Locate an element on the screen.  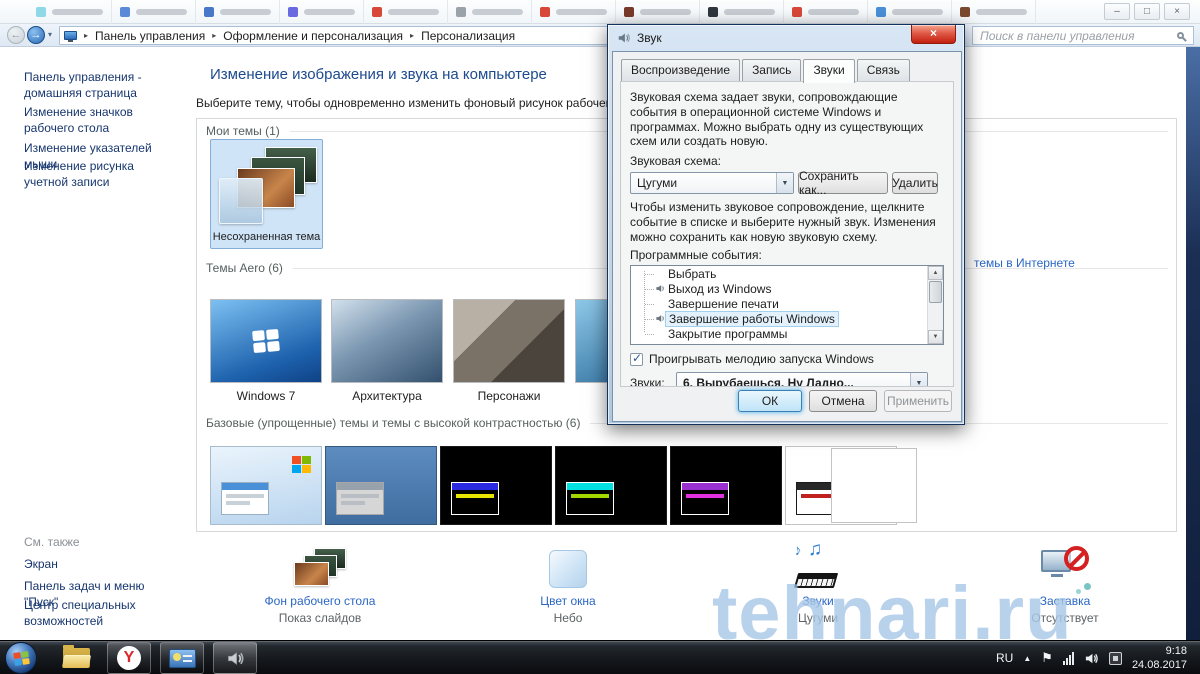
ok-button: ОК is located at coordinates (770, 401).